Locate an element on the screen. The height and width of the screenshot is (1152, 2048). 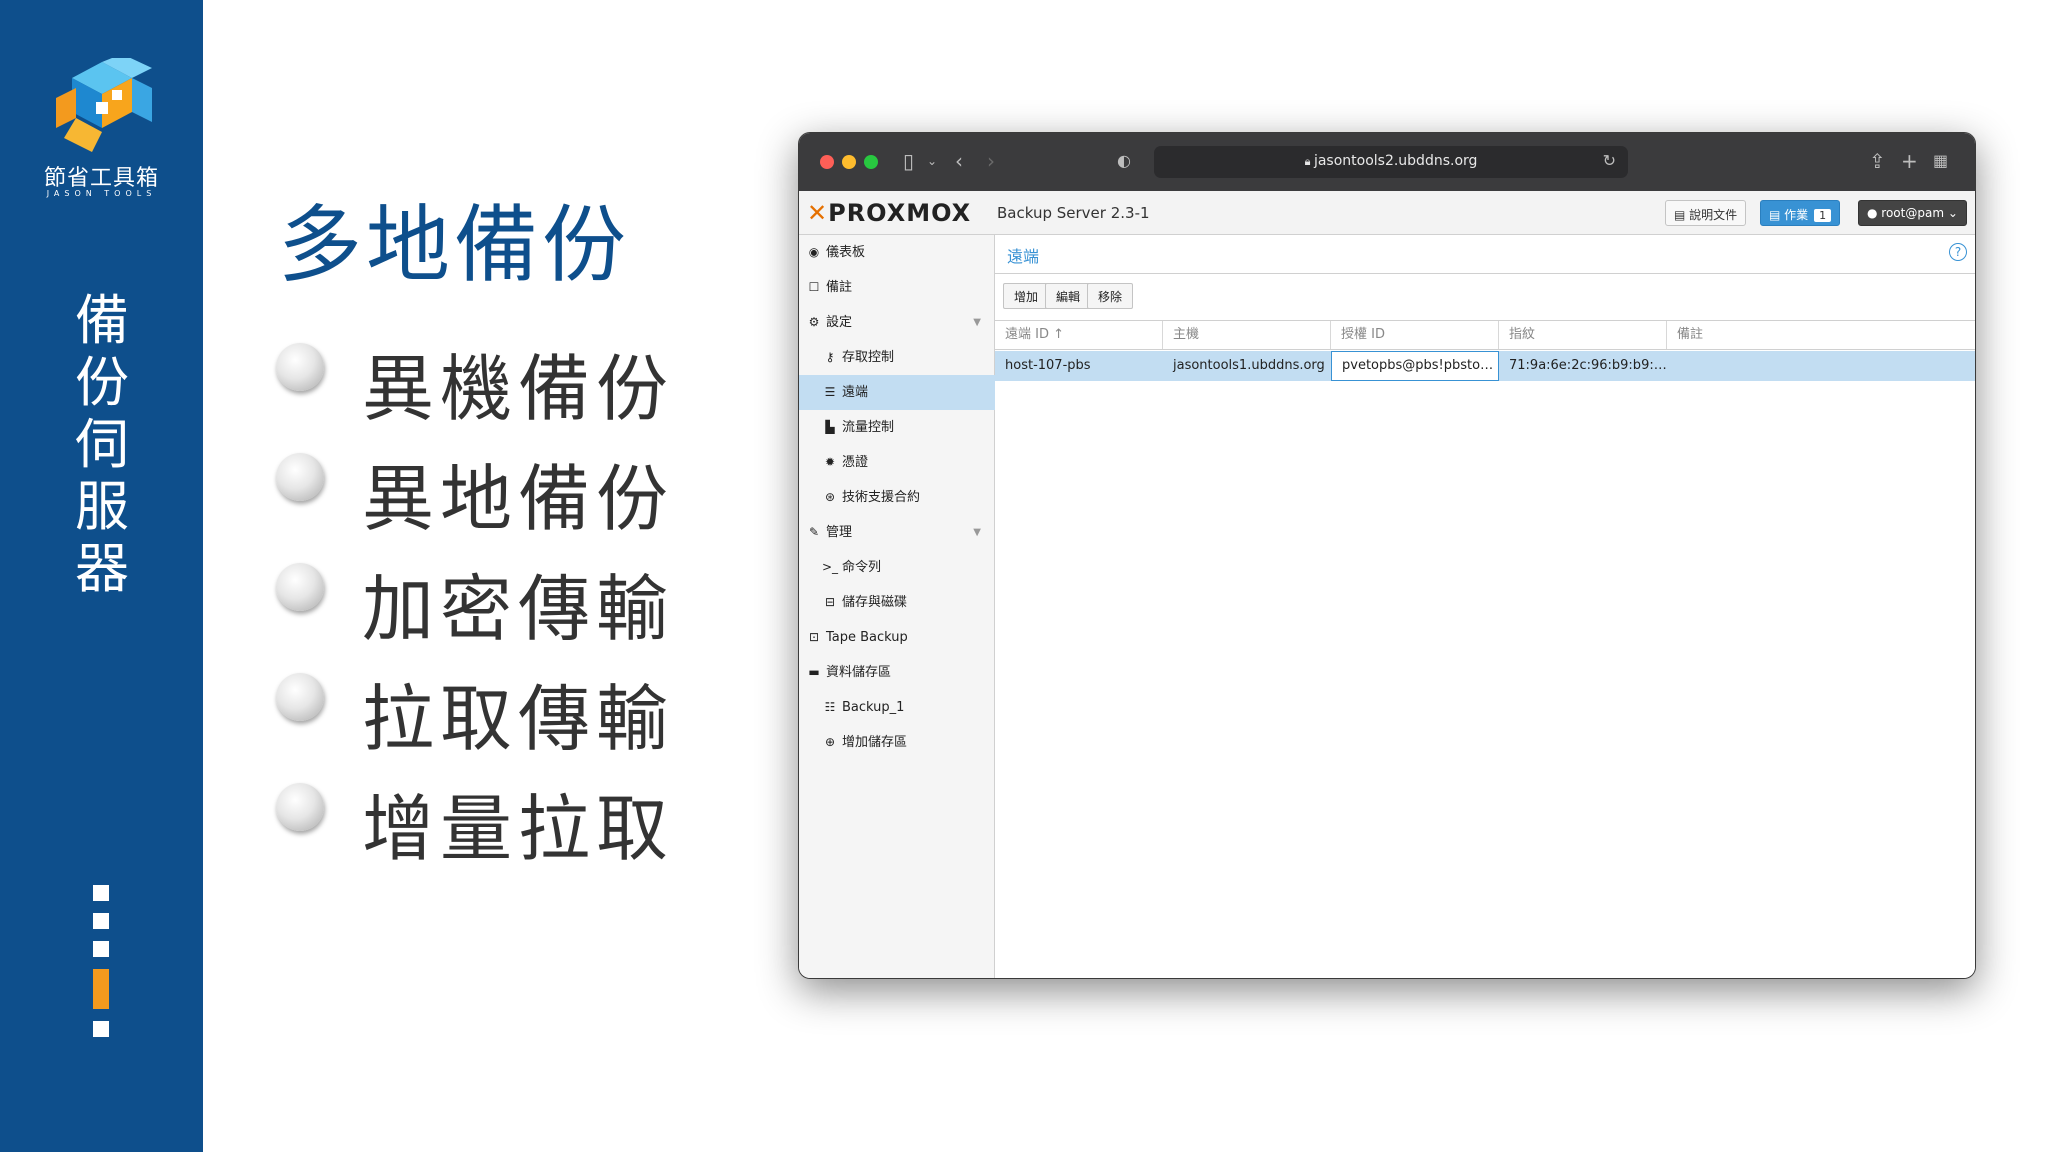
sidebar-item: ▬ 資料儲存區 is located at coordinates (897, 672).